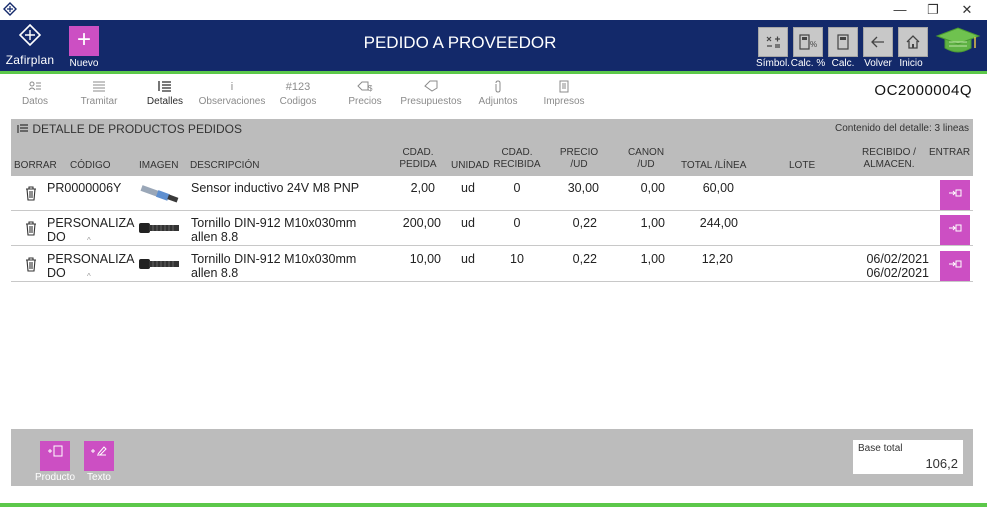 Image resolution: width=987 pixels, height=507 pixels. Describe the element at coordinates (718, 188) in the screenshot. I see `row-total: 60,00` at that location.